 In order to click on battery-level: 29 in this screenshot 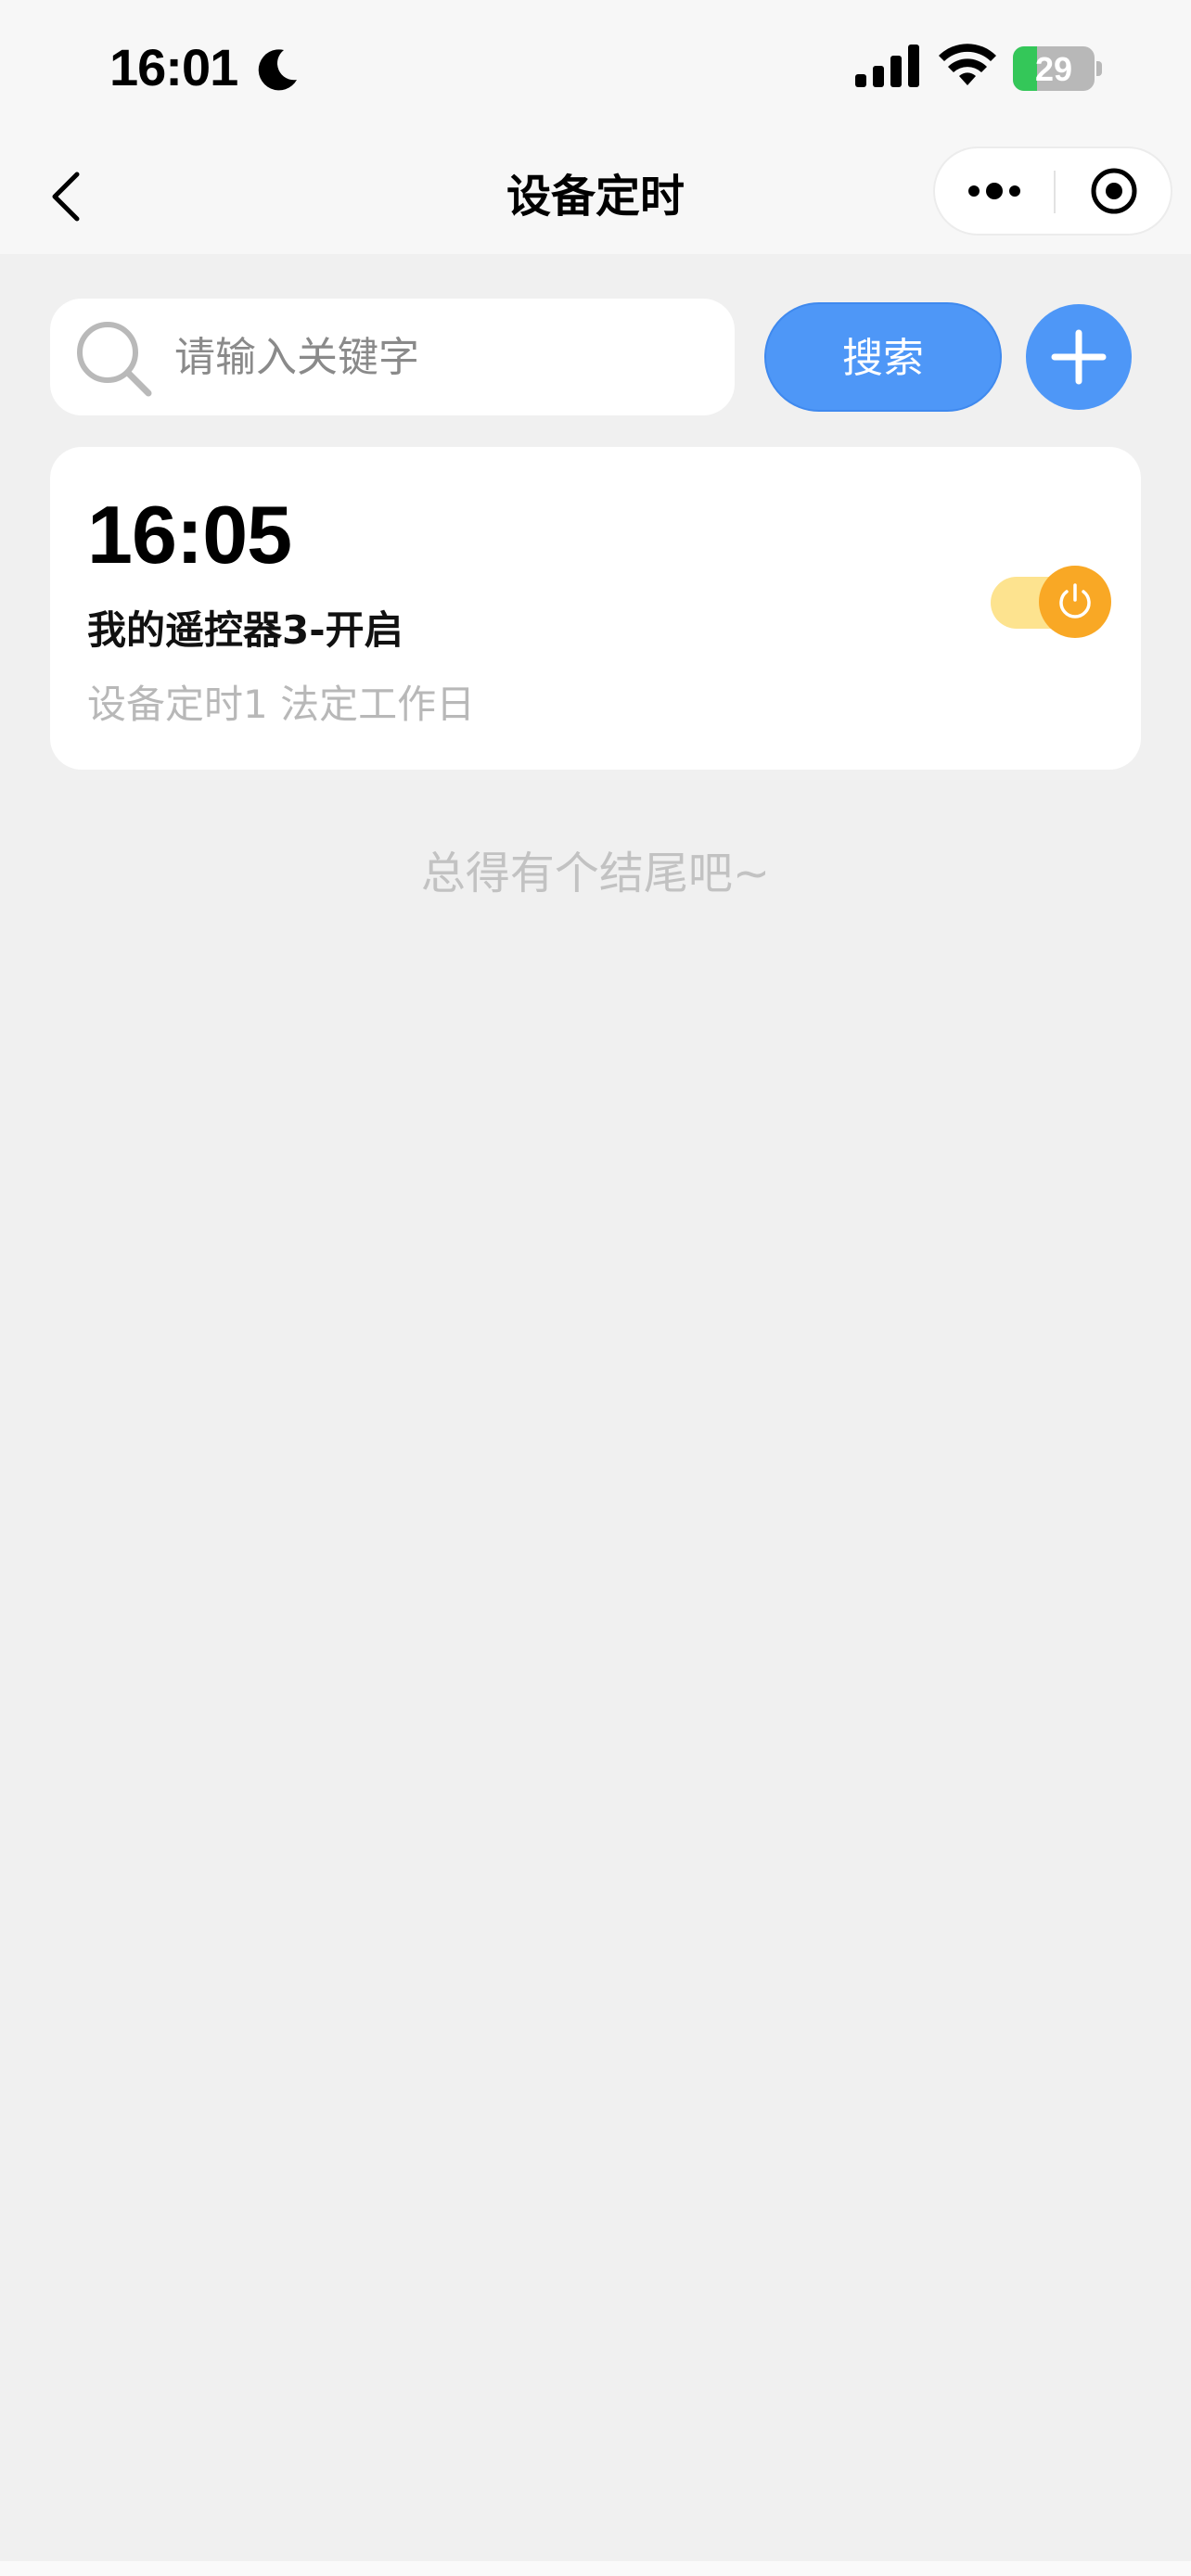, I will do `click(1053, 69)`.